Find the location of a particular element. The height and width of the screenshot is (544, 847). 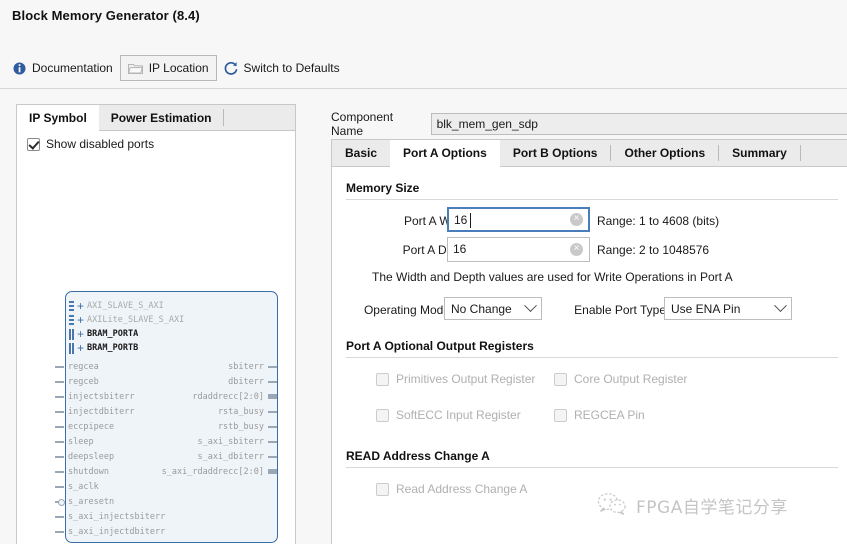

component-name-input: blk_mem_gen_sdp is located at coordinates (638, 124).